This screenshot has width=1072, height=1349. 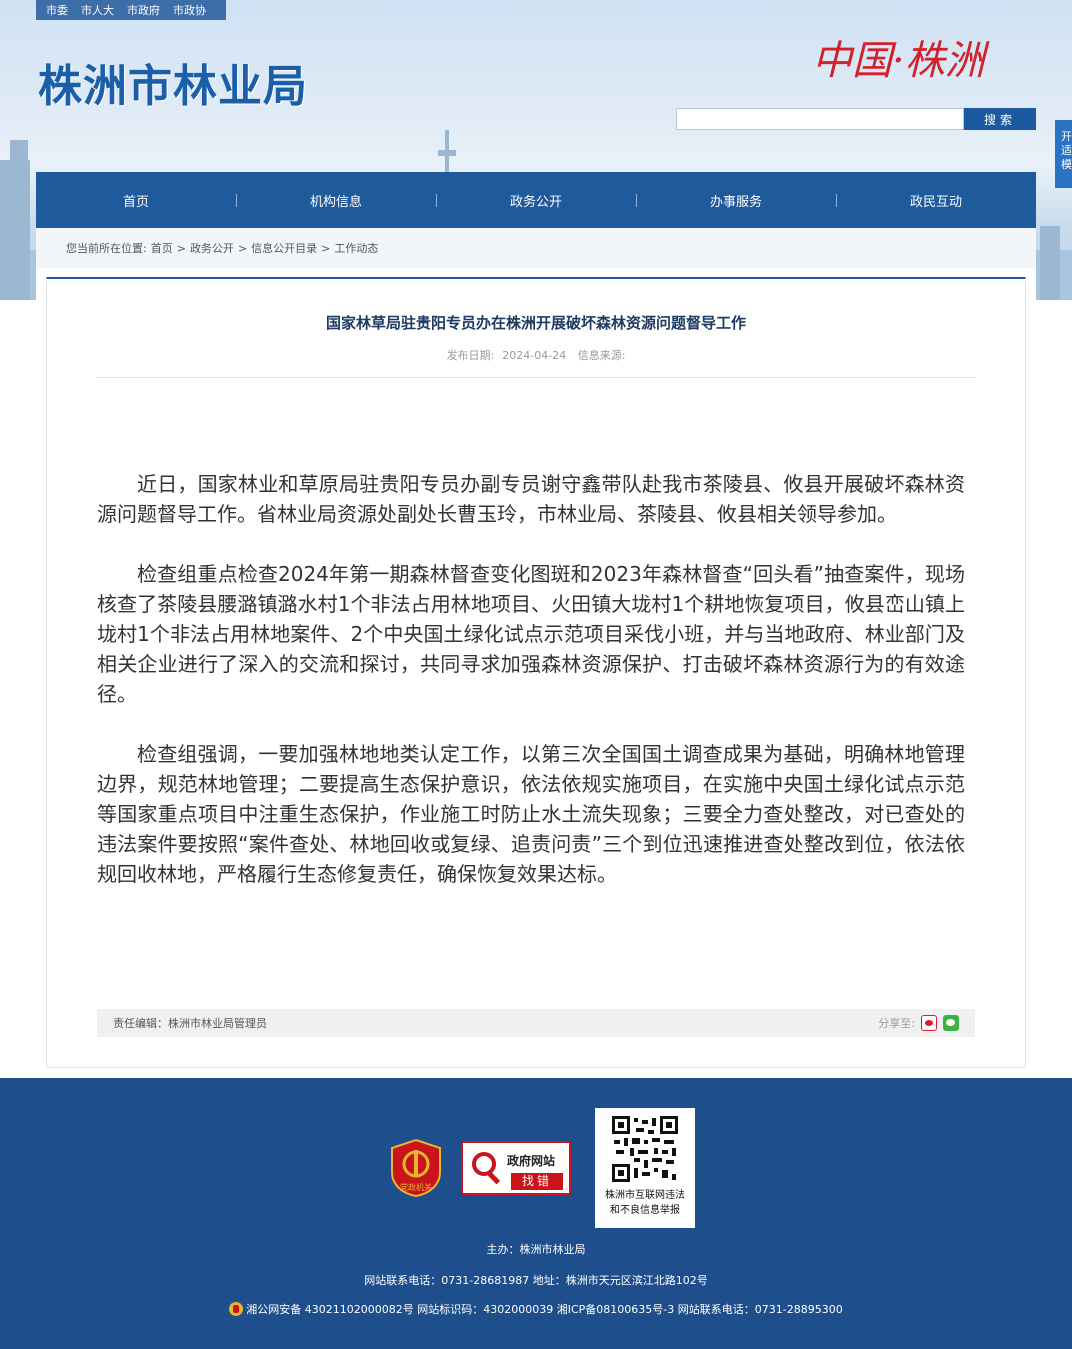 I want to click on search-input, so click(x=820, y=119).